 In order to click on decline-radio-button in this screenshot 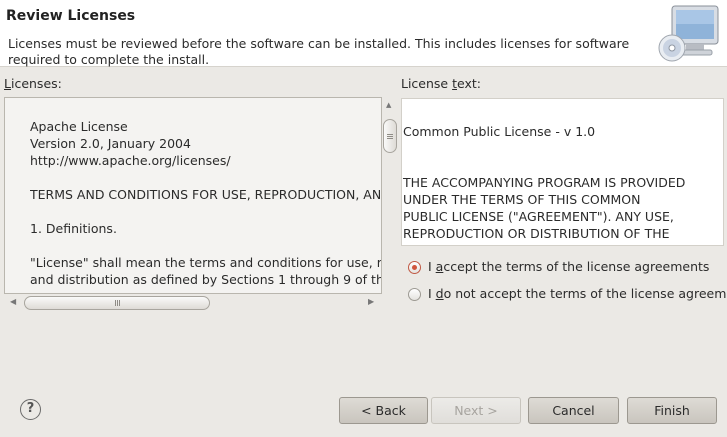, I will do `click(414, 294)`.